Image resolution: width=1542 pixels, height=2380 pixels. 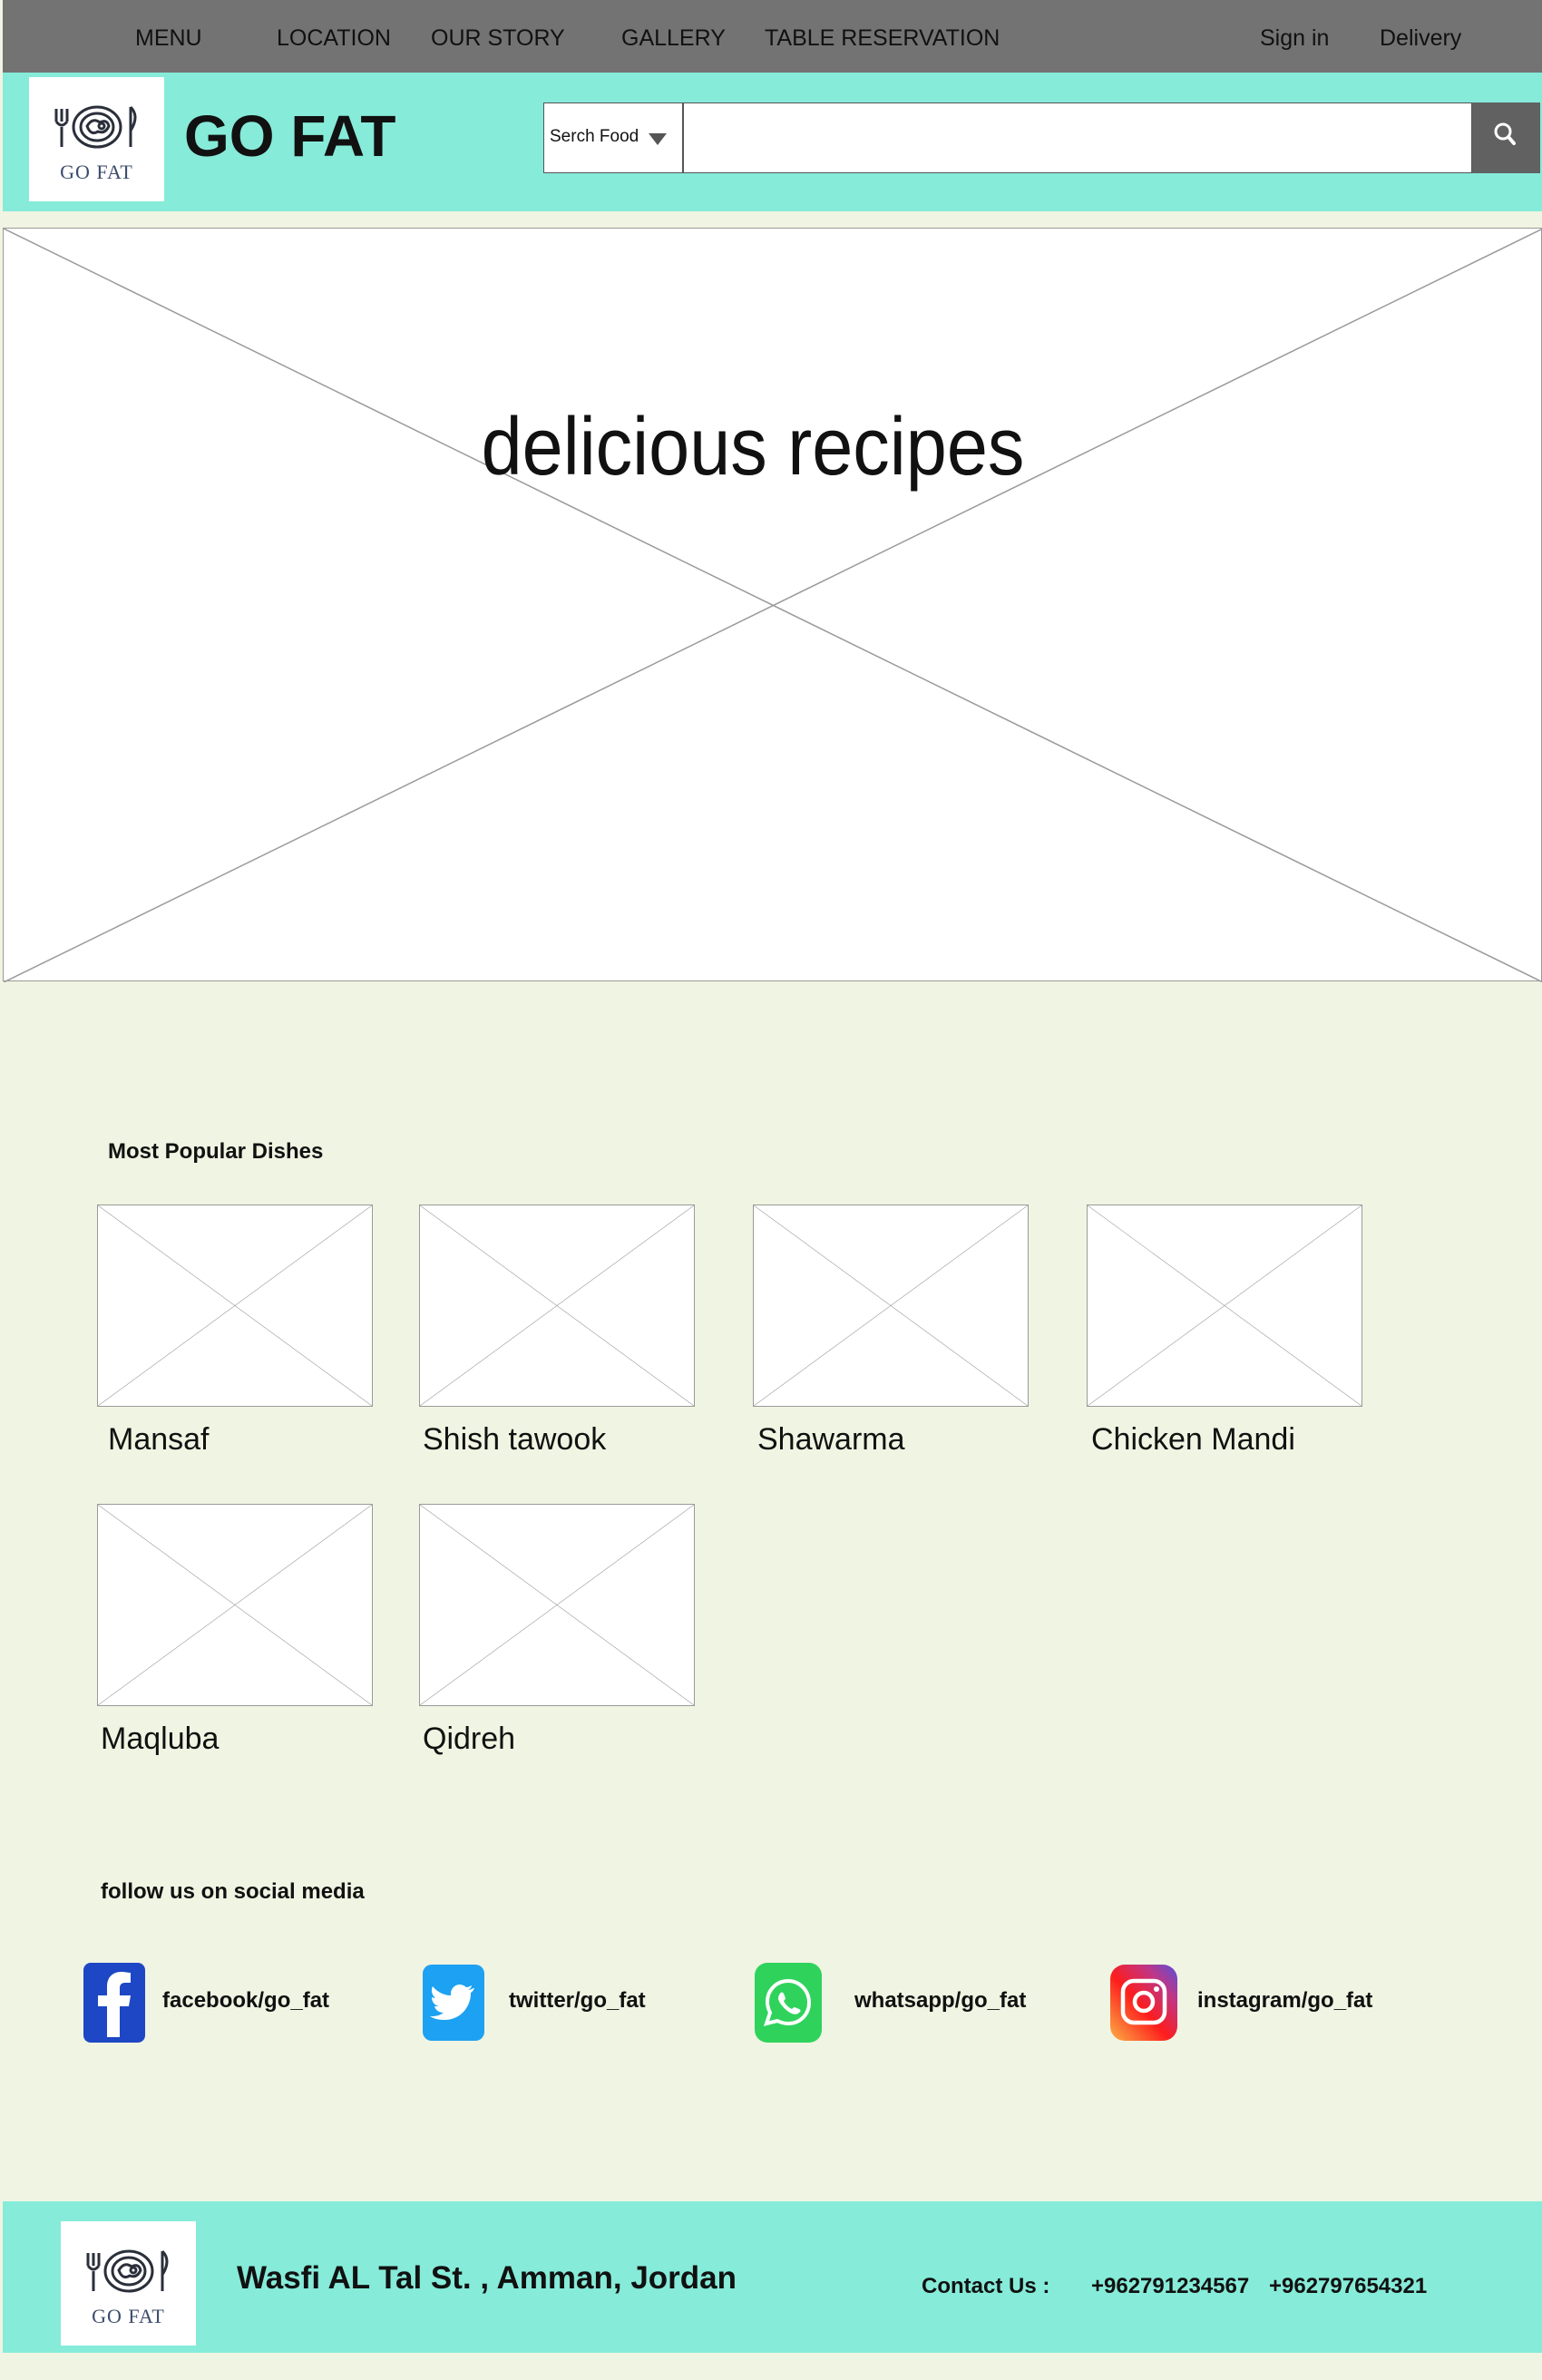 I want to click on search-input, so click(x=1077, y=137).